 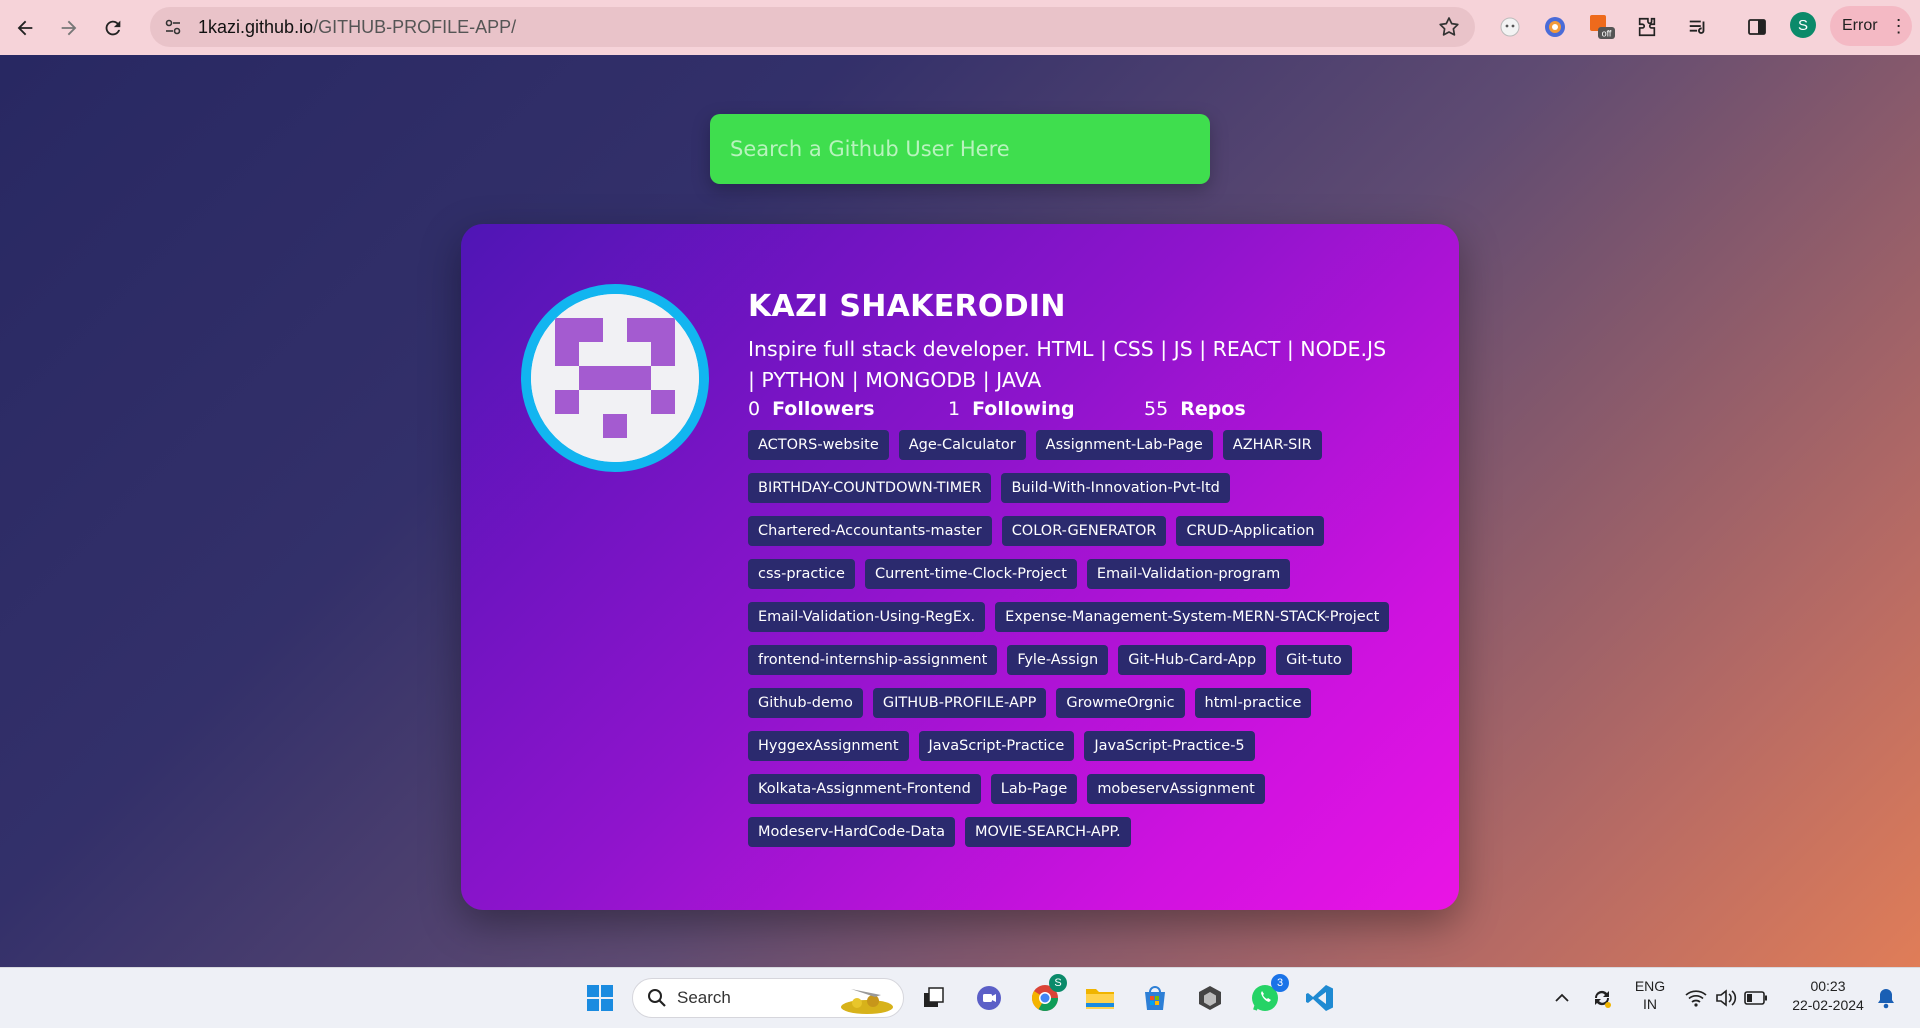 What do you see at coordinates (960, 997) in the screenshot?
I see `windows-taskbar: Search S 3 ENG IN 00:23 22-02-2024` at bounding box center [960, 997].